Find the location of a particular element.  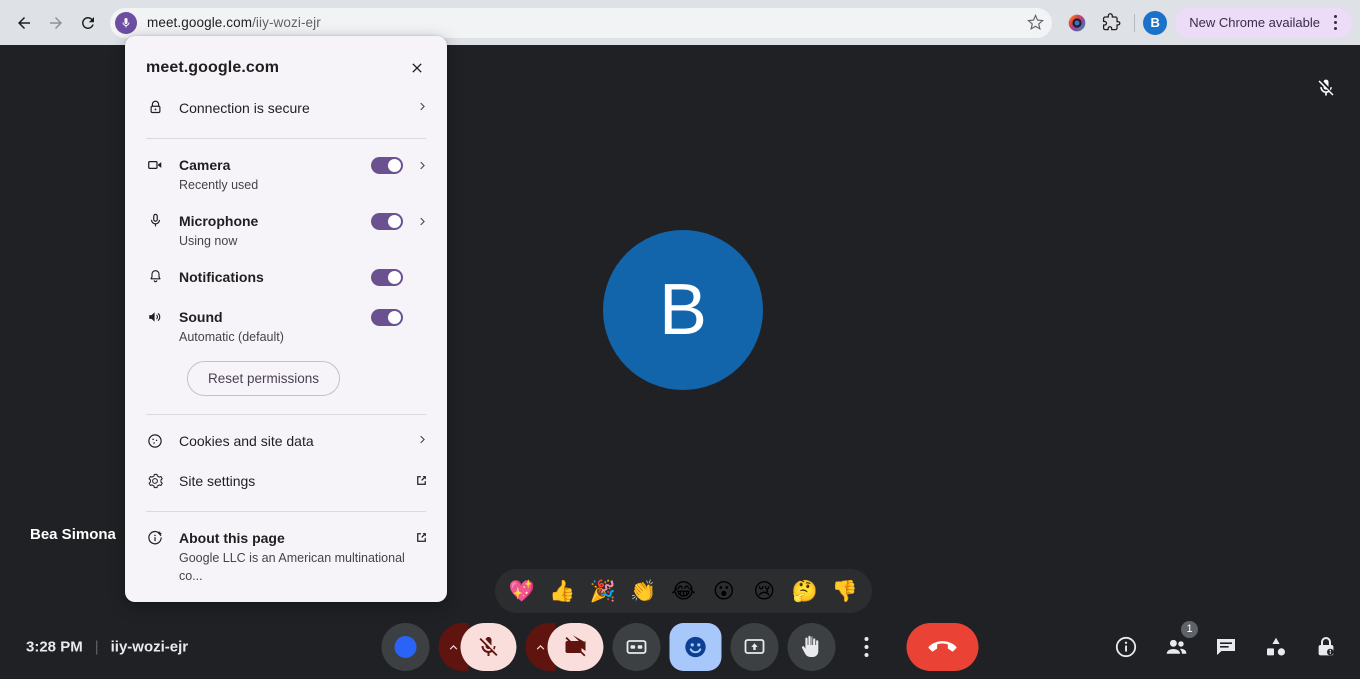

back-button is located at coordinates (24, 23).